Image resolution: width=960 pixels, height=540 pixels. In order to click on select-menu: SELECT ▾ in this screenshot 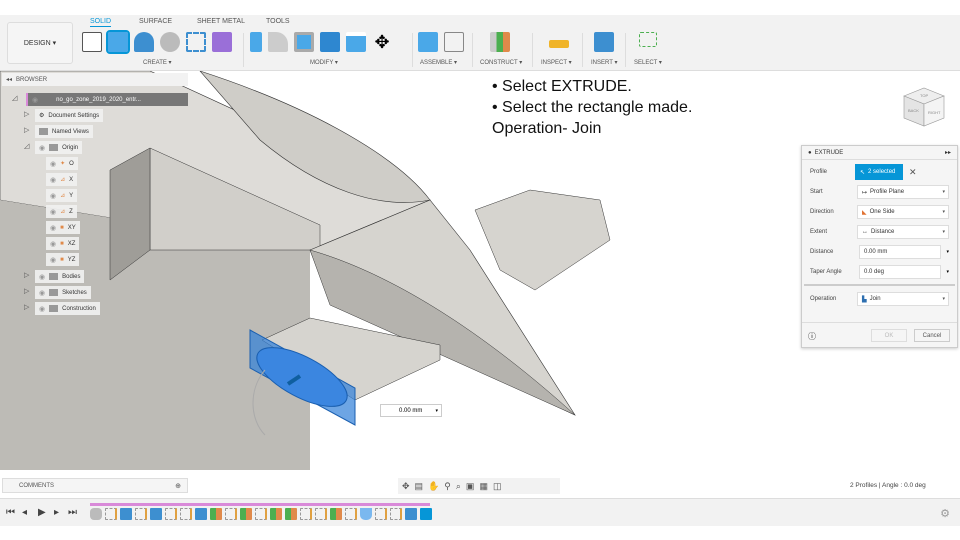, I will do `click(648, 62)`.